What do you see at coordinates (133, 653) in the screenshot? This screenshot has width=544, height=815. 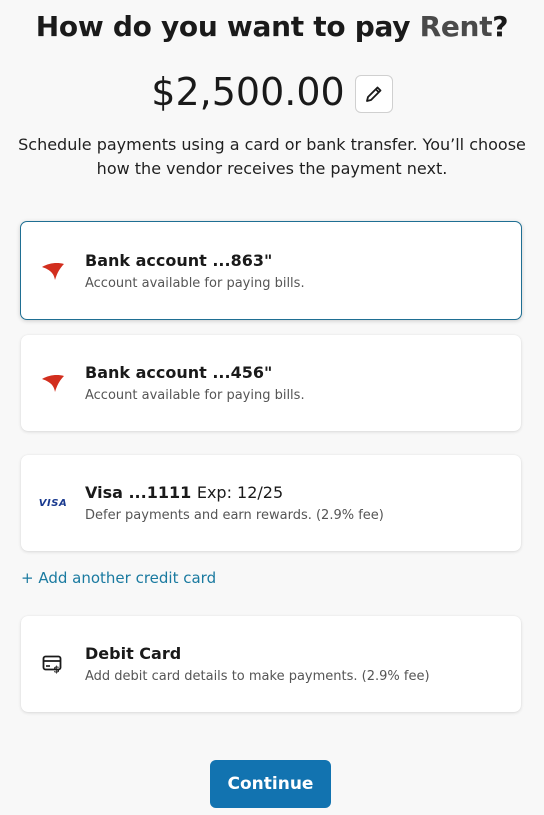 I see `payment-option-title: Debit Card` at bounding box center [133, 653].